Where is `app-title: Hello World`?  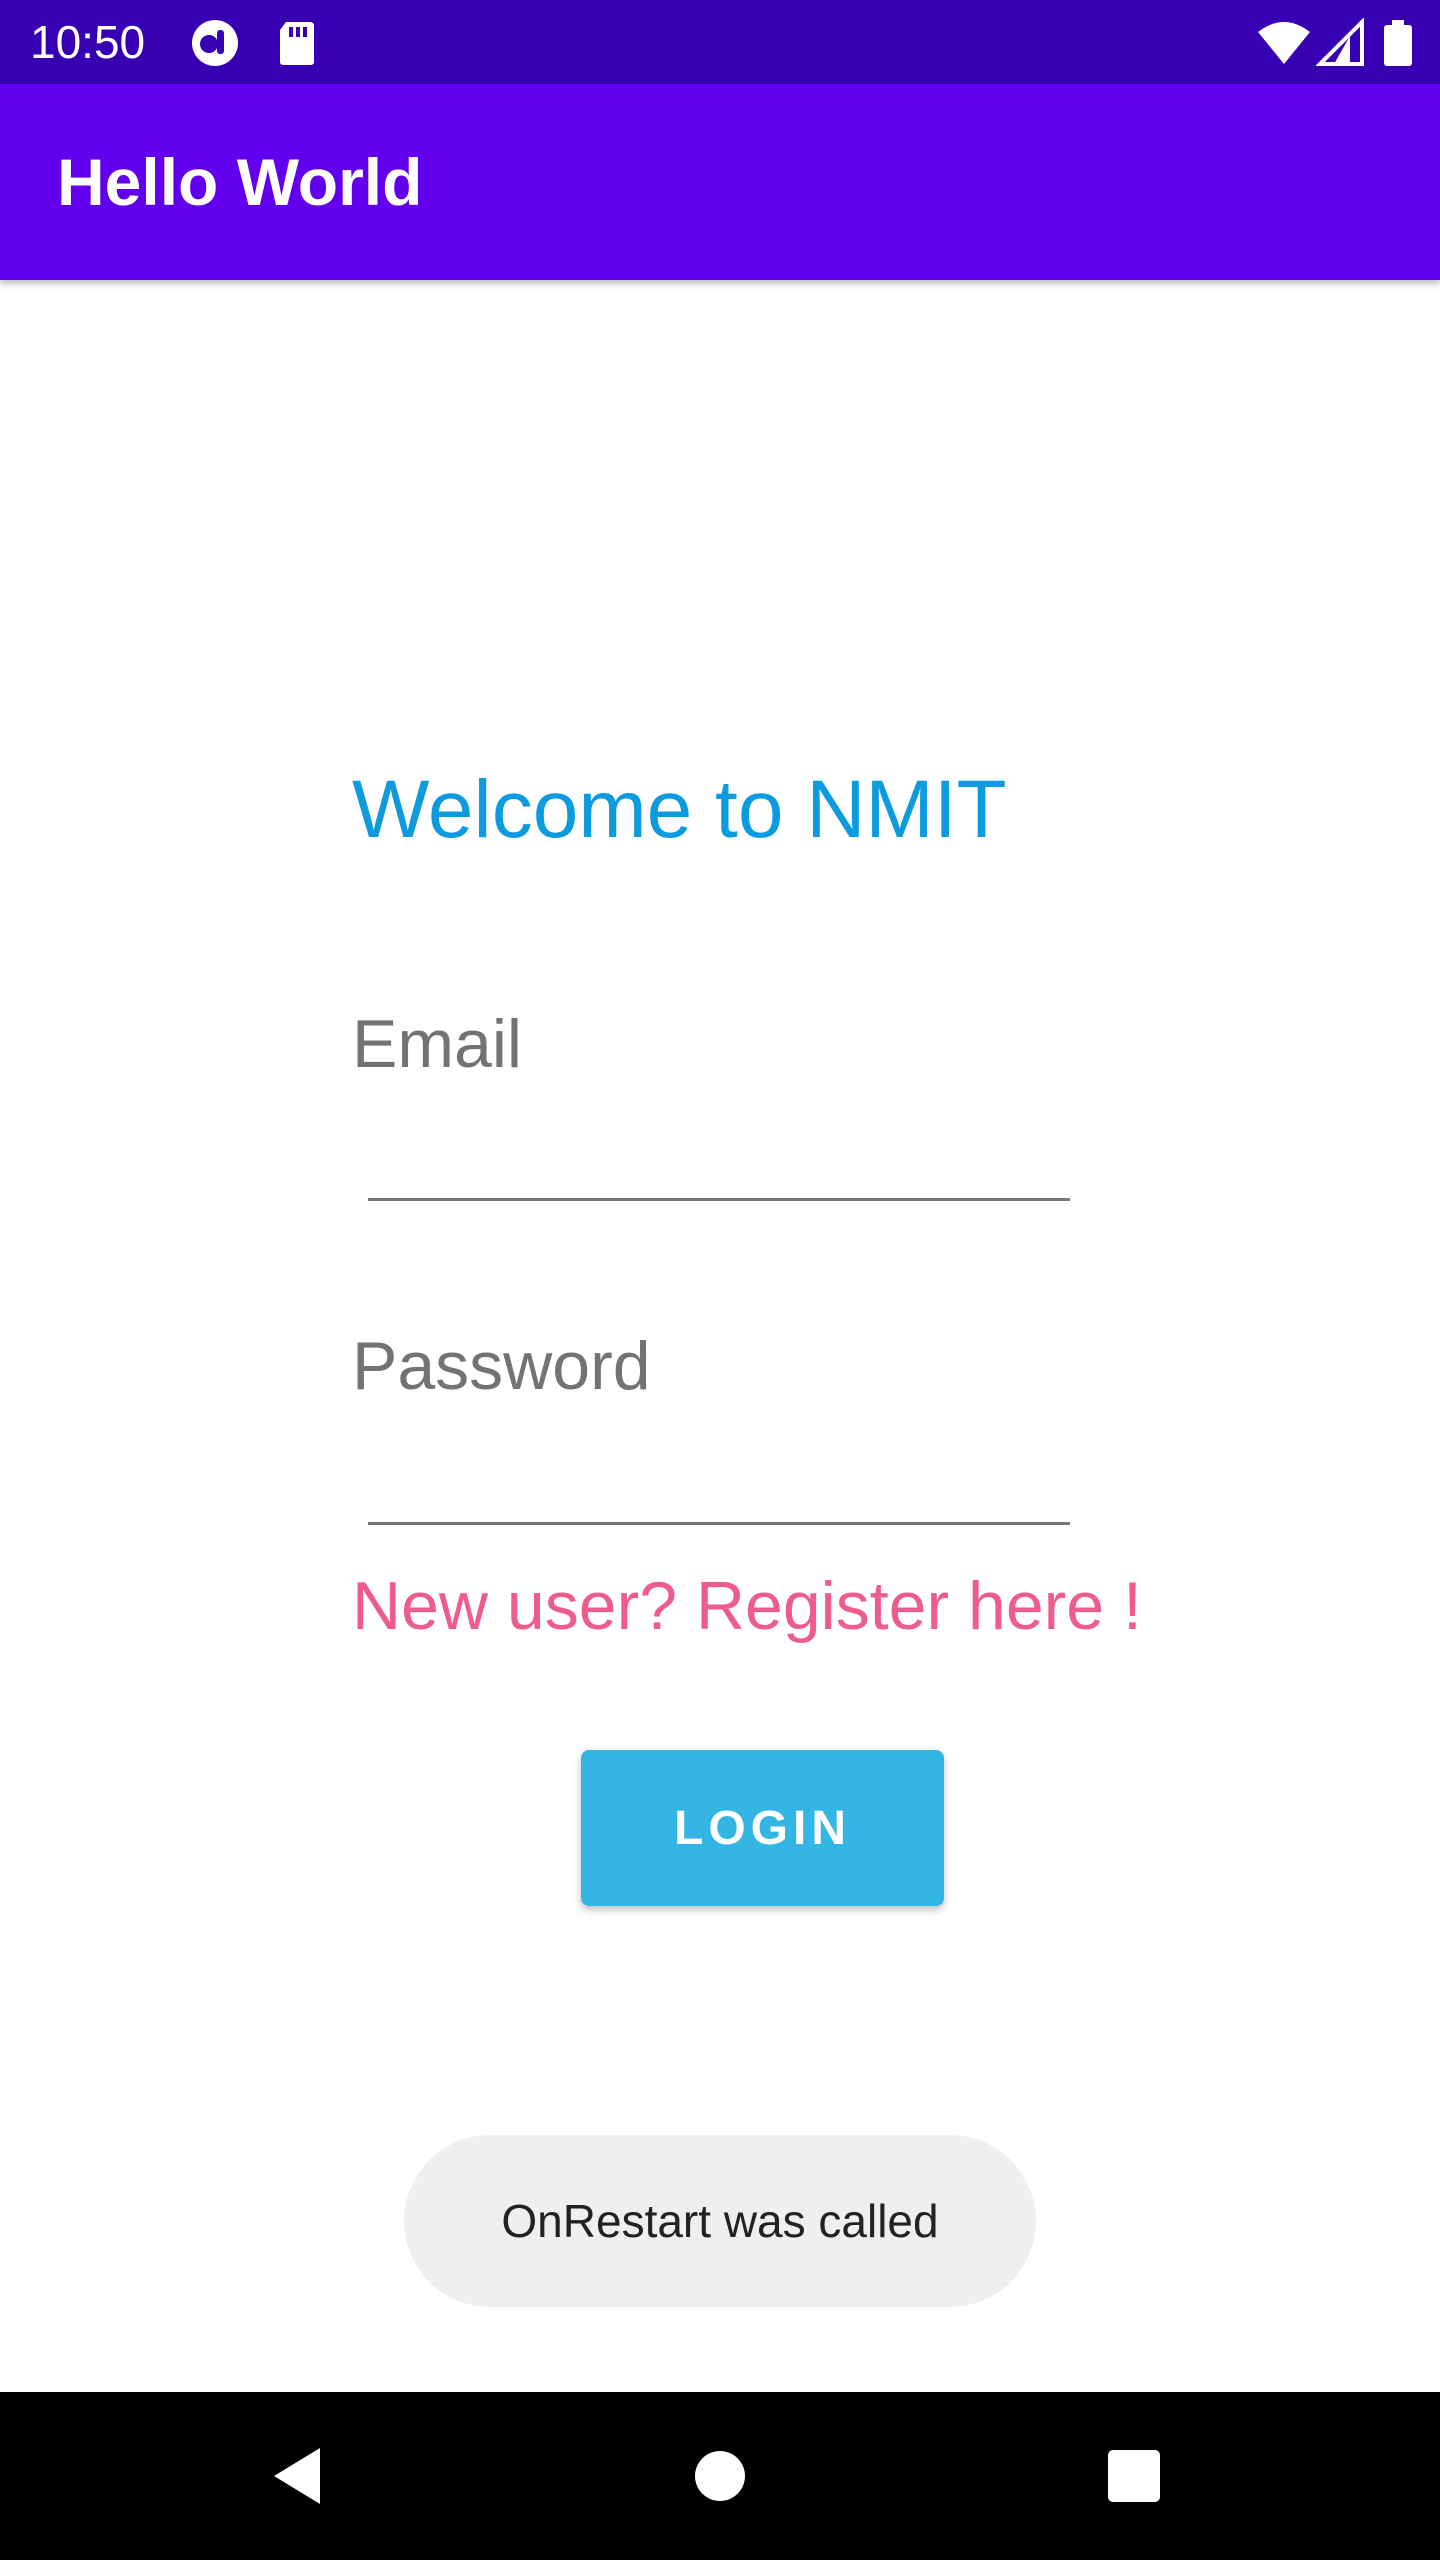 app-title: Hello World is located at coordinates (240, 182).